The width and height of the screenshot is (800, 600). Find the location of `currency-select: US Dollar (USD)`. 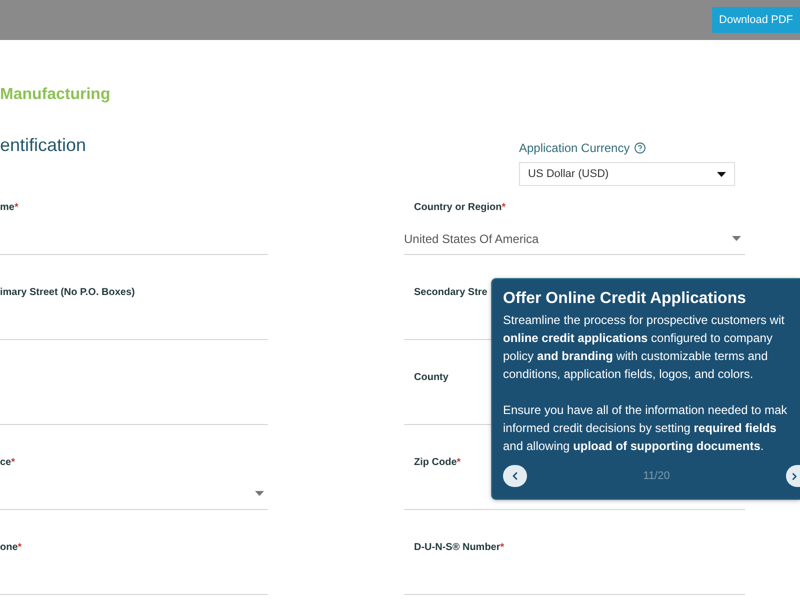

currency-select: US Dollar (USD) is located at coordinates (627, 174).